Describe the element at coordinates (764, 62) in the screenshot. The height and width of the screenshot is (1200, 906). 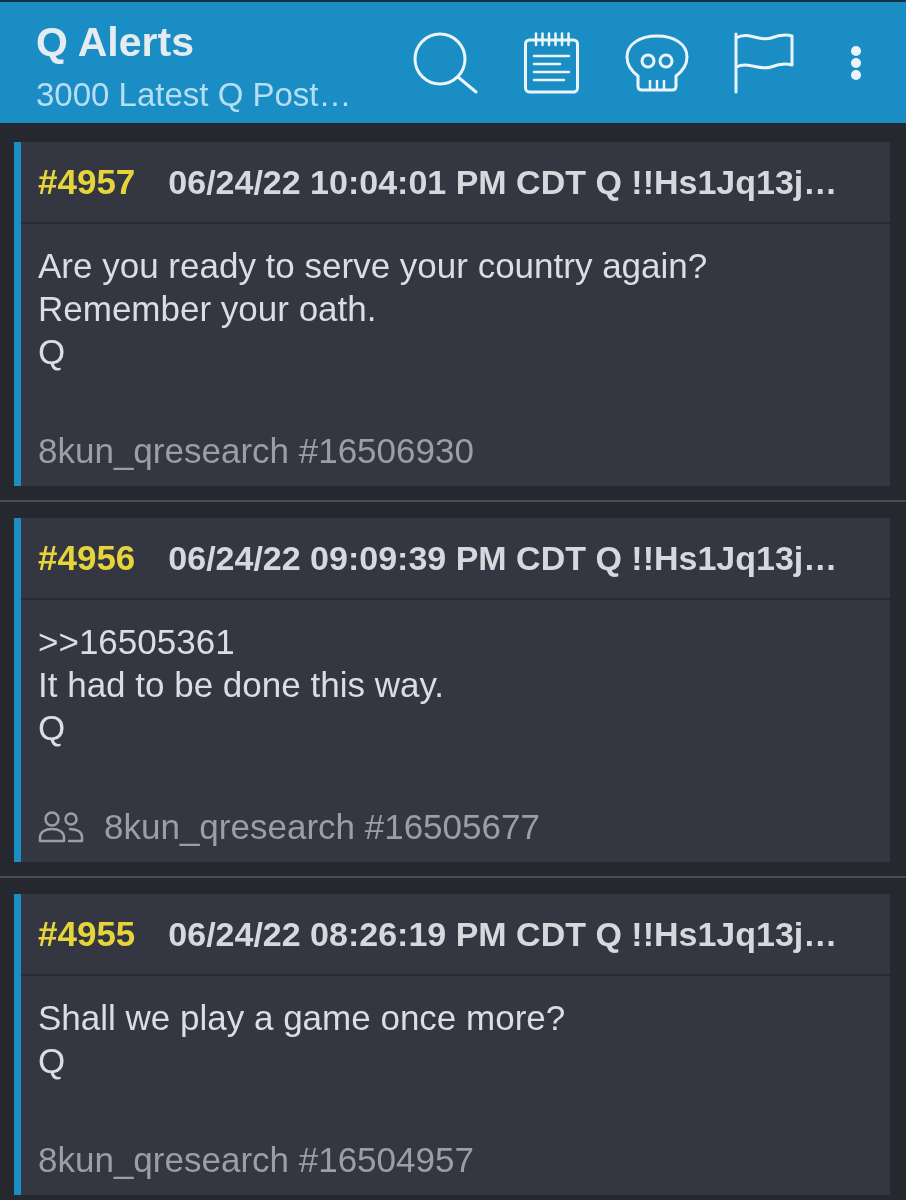
I see `flag-icon` at that location.